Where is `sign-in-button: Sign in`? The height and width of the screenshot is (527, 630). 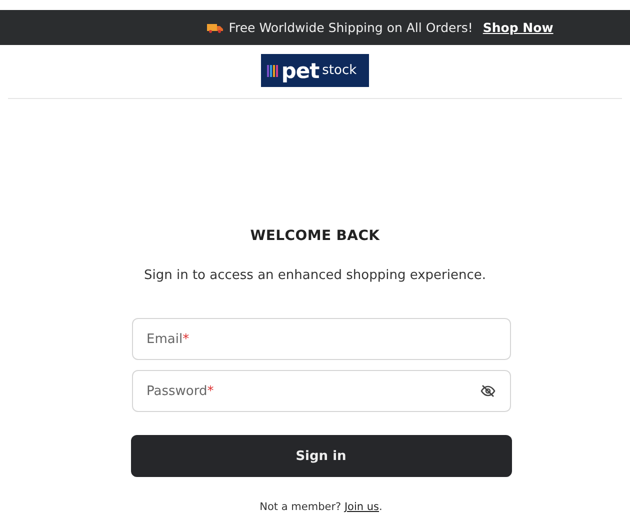
sign-in-button: Sign in is located at coordinates (321, 456).